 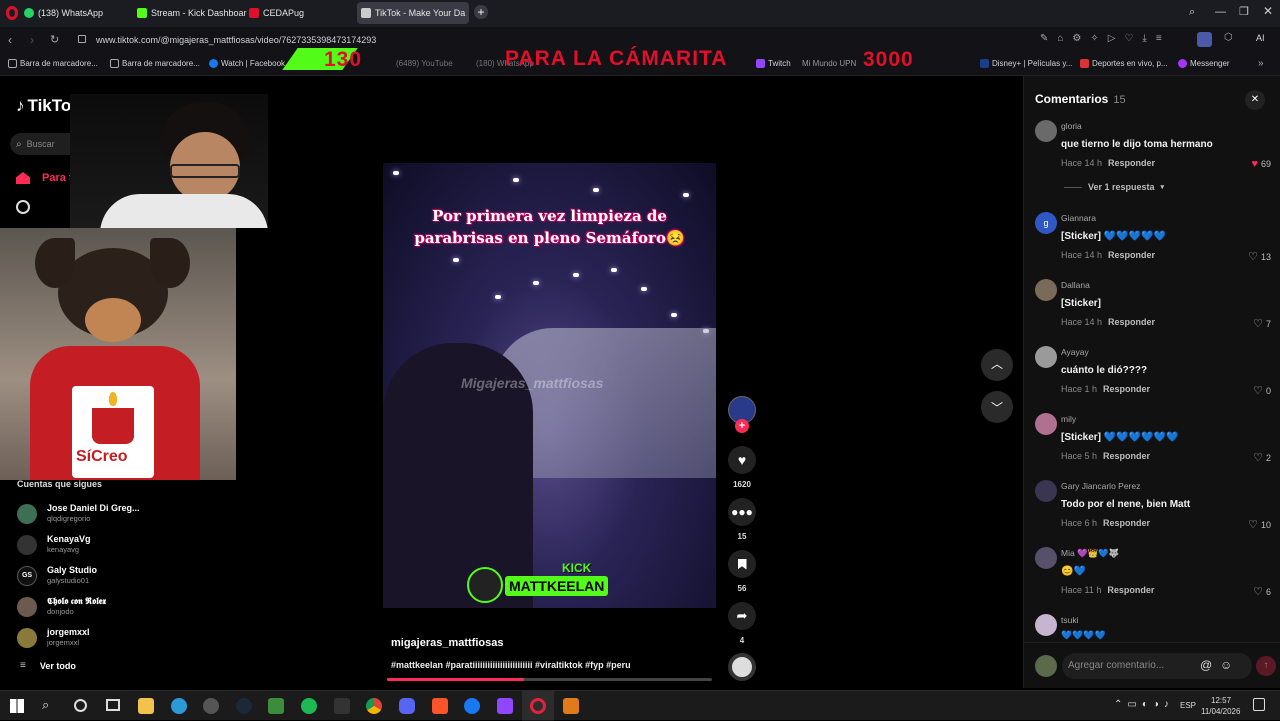 I want to click on maximize-button: ❐, so click(x=1244, y=11).